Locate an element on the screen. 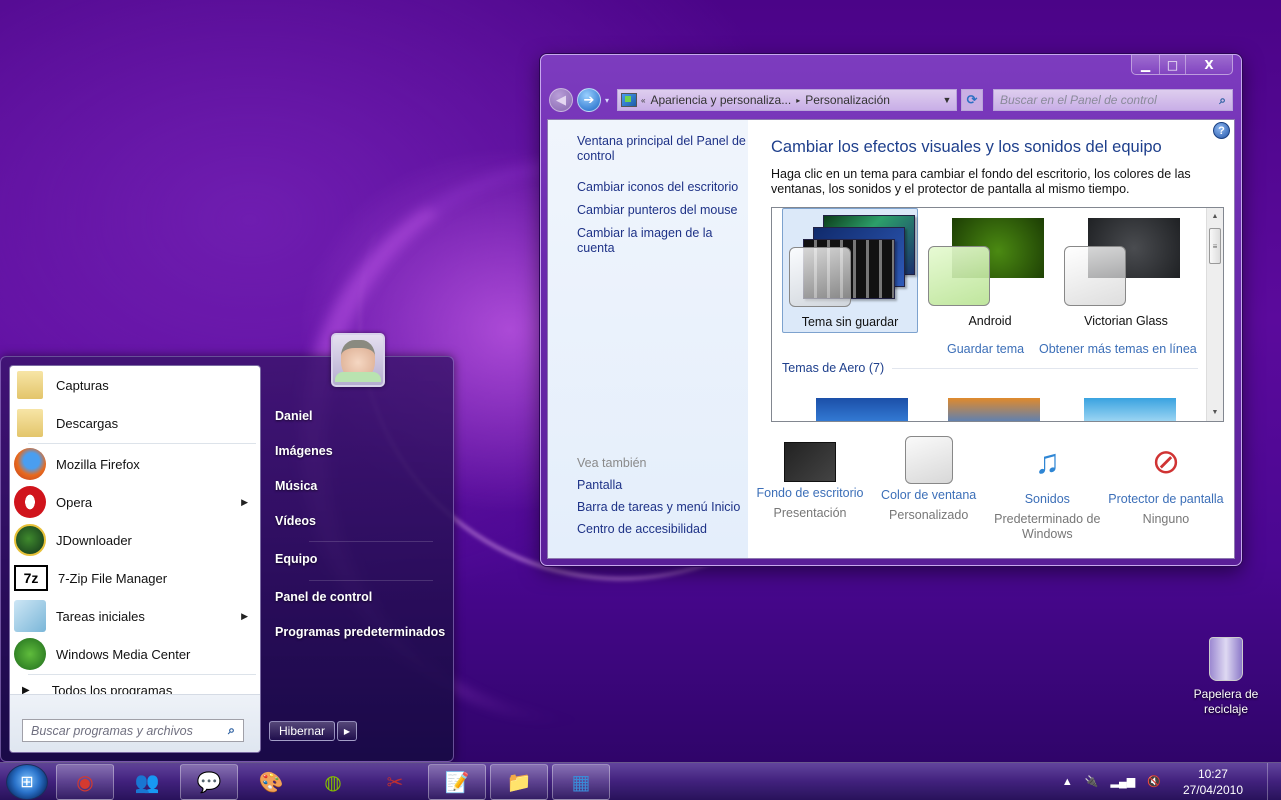 The height and width of the screenshot is (800, 1281). taskbar-chrome-button: ◉ is located at coordinates (85, 781).